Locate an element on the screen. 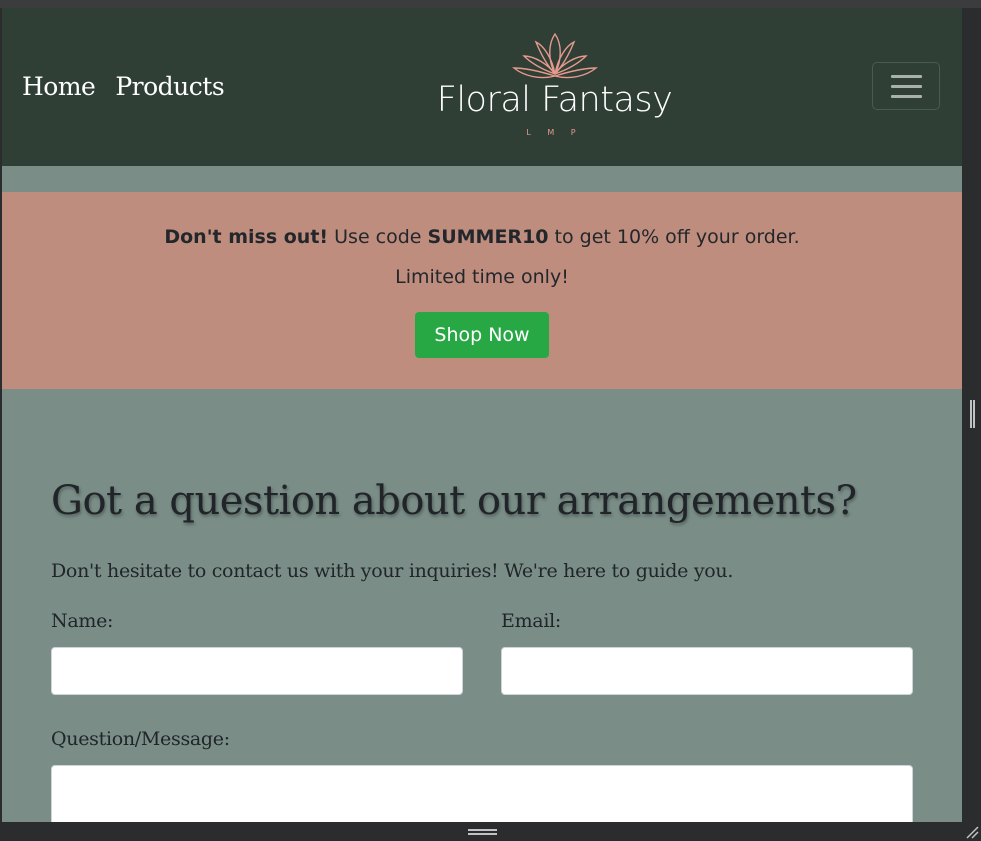 The image size is (981, 841). name-label: Name: is located at coordinates (82, 621).